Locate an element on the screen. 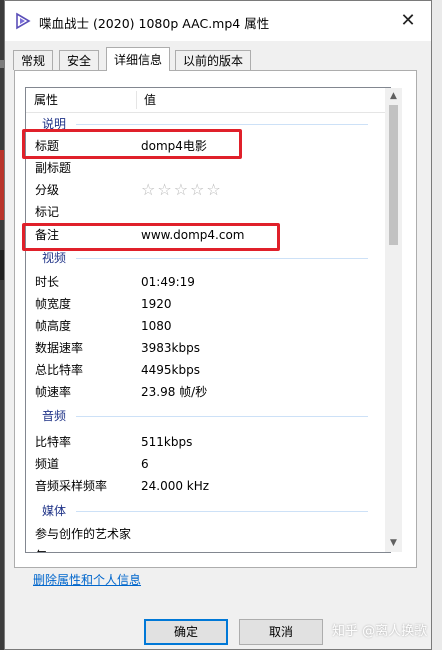  list-item-frame-rate: 帧速率 23.98 帧/秒 is located at coordinates (201, 392).